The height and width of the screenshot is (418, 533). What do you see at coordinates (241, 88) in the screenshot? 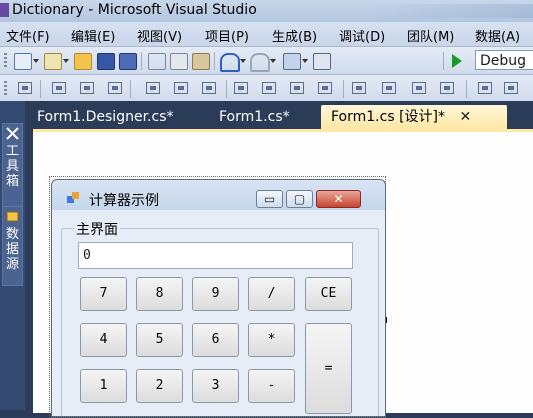
I see `make-same-width-icon` at bounding box center [241, 88].